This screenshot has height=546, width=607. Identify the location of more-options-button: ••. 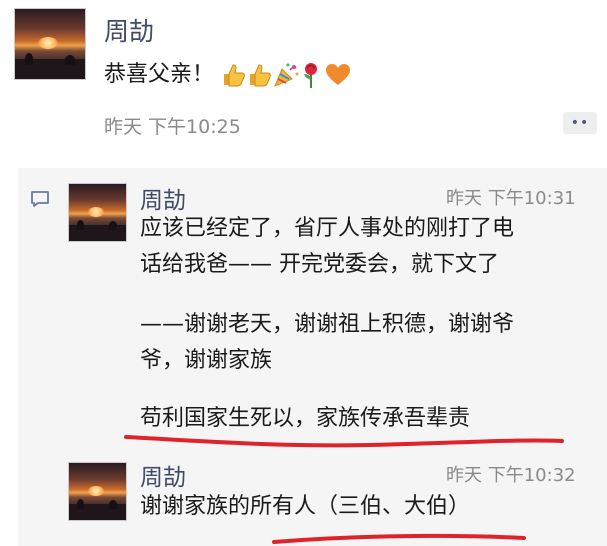
(580, 123).